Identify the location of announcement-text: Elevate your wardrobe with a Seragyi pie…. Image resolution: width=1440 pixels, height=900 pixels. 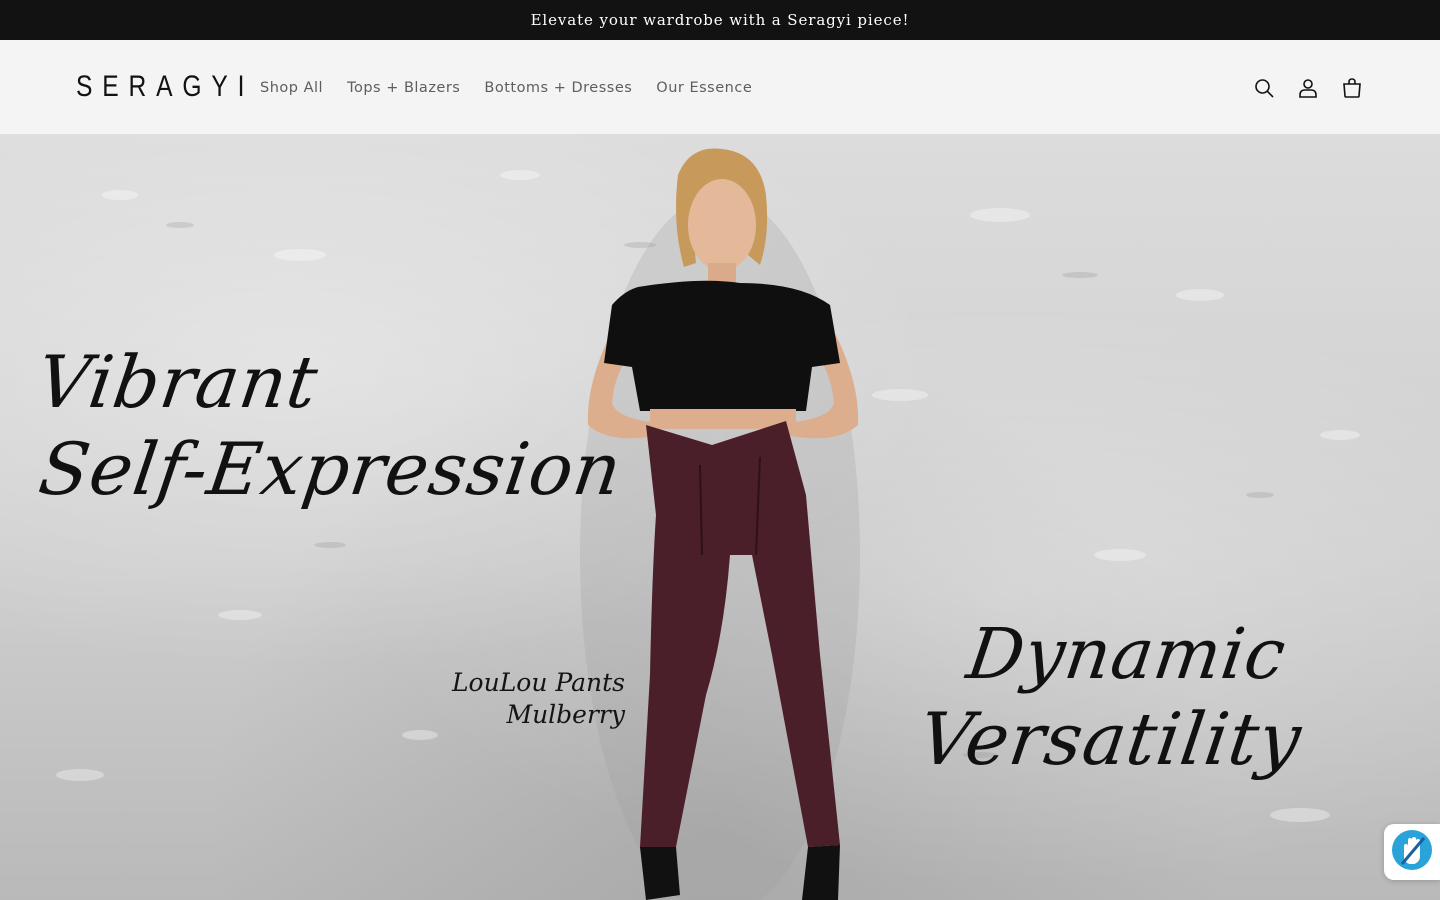
(720, 20).